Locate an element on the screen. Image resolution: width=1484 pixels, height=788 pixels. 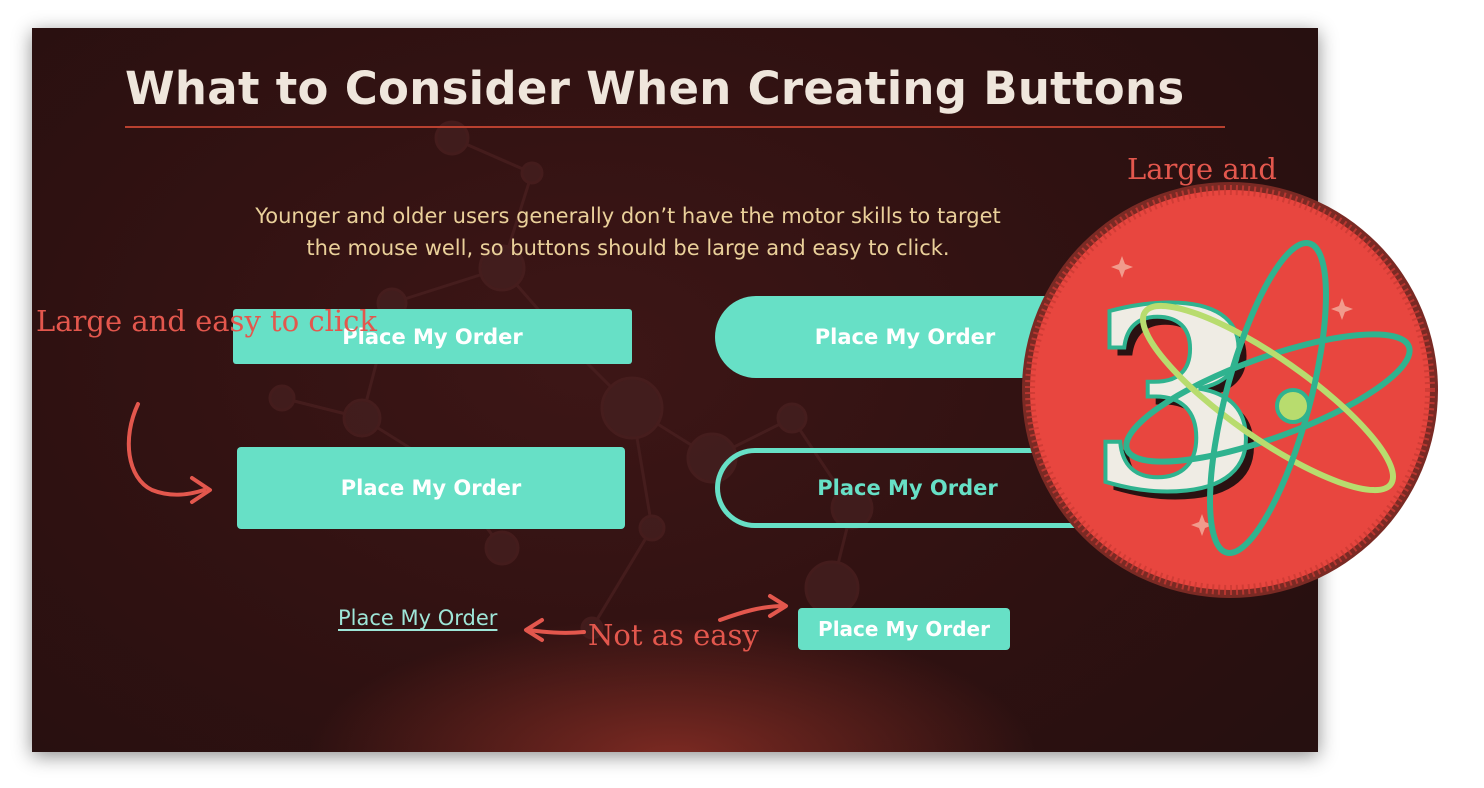
annotation-not-as-easy: Not as easy is located at coordinates (673, 635).